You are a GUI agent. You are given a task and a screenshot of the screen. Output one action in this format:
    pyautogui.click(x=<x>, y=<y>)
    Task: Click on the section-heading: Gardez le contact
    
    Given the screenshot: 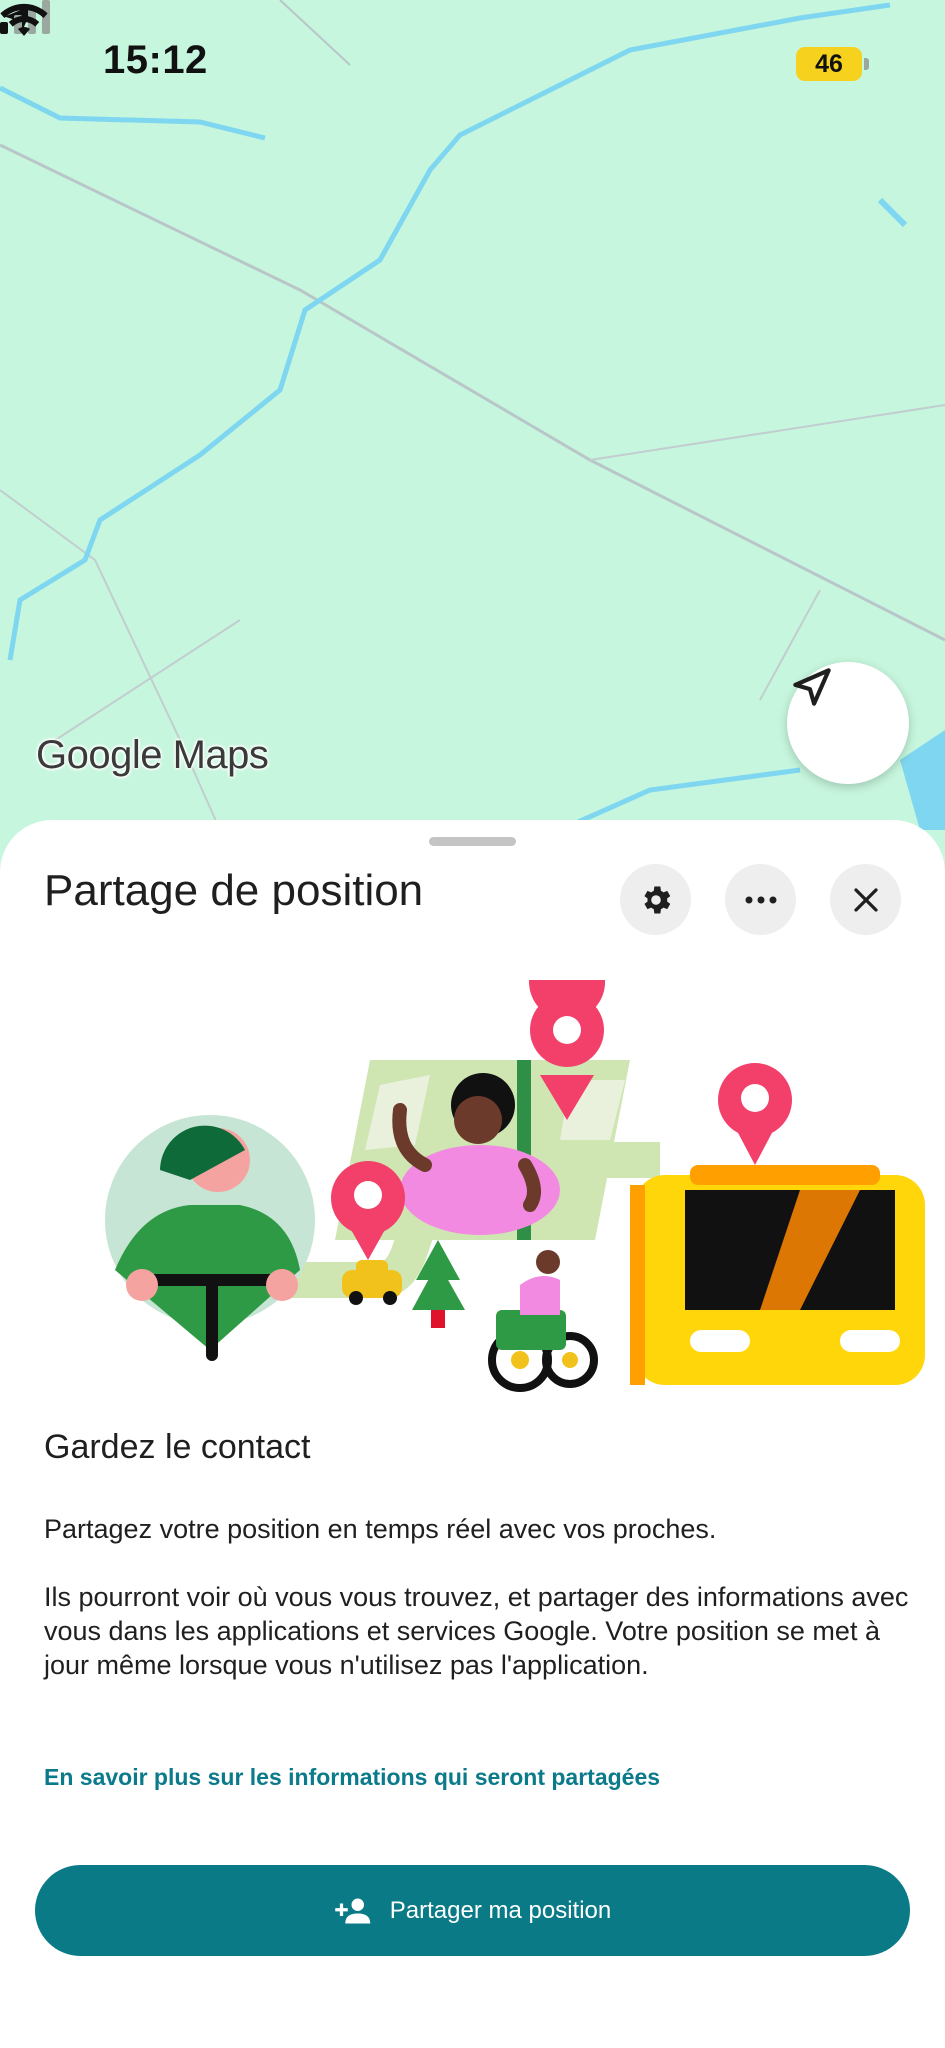 What is the action you would take?
    pyautogui.click(x=177, y=1447)
    